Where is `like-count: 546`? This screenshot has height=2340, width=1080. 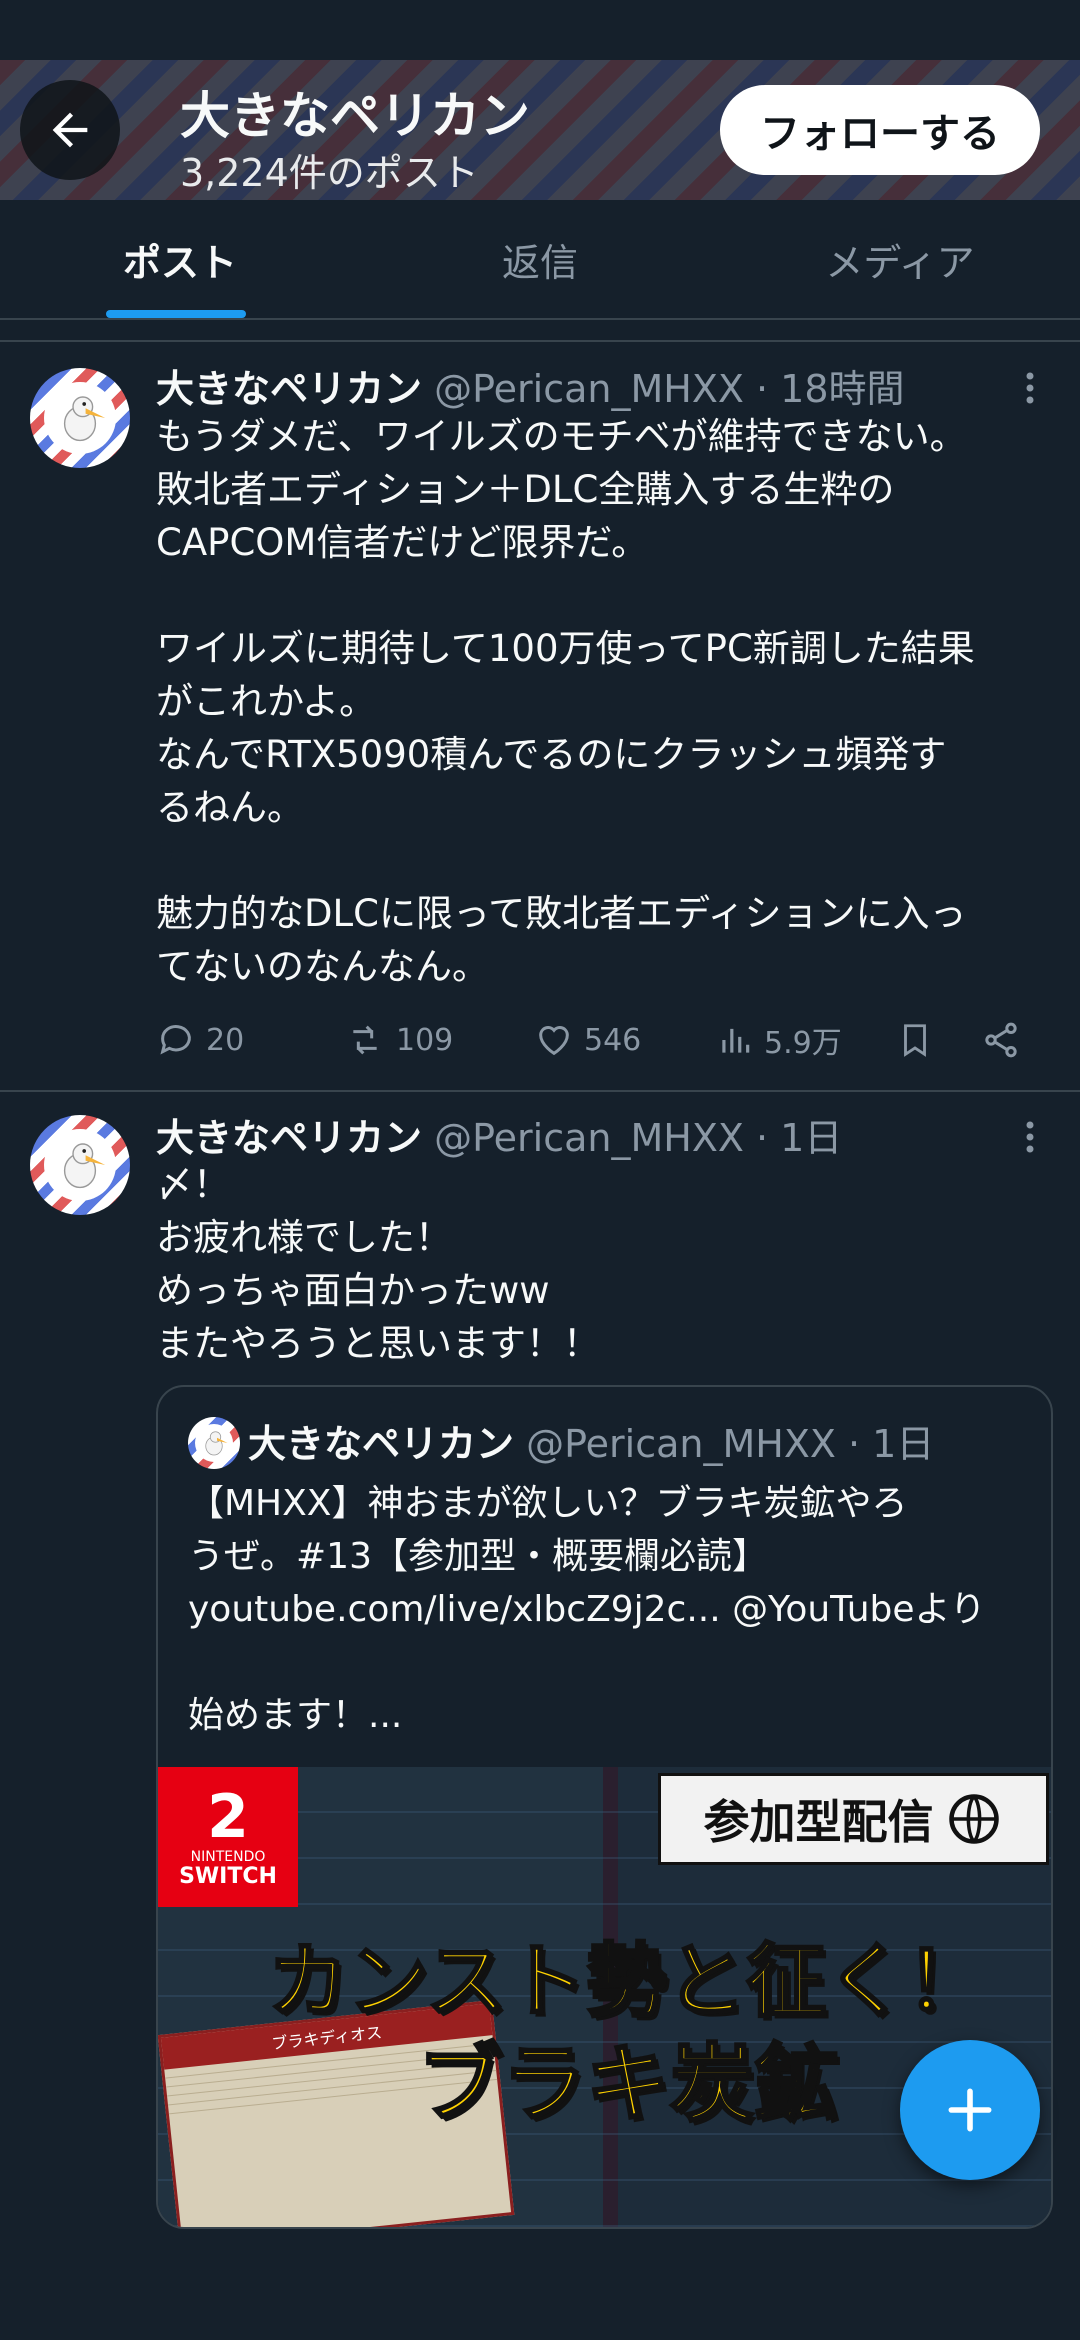 like-count: 546 is located at coordinates (613, 1040).